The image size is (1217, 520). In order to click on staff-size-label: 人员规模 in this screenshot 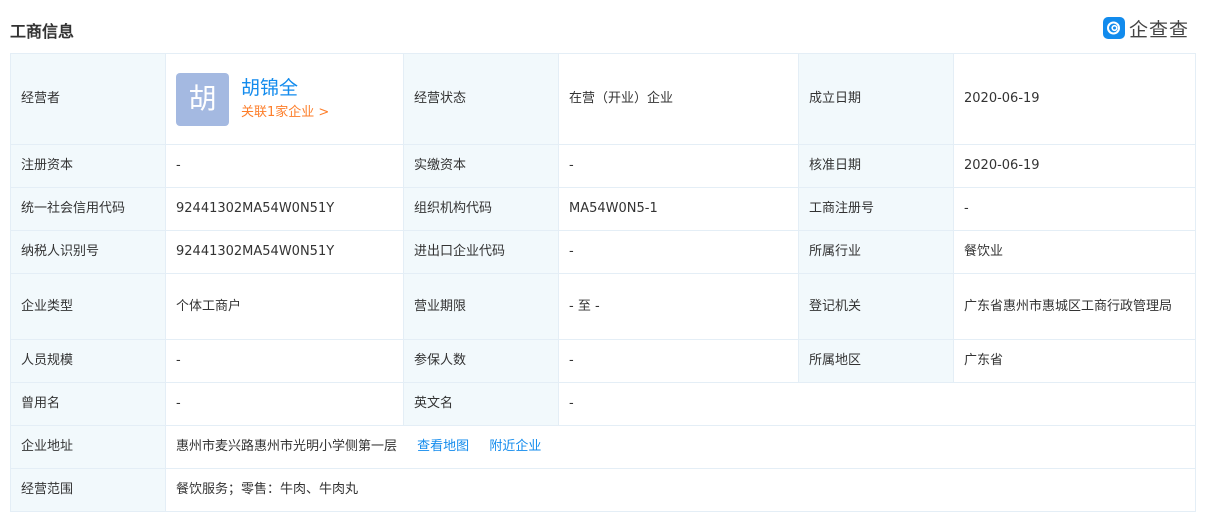, I will do `click(88, 361)`.